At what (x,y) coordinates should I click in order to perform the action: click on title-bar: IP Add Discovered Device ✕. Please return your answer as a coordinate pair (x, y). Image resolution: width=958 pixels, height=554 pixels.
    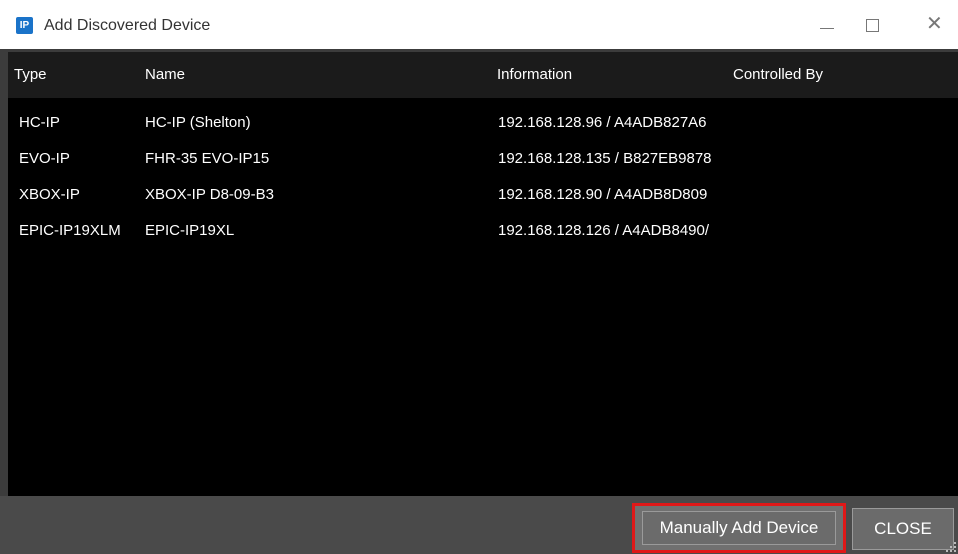
    Looking at the image, I should click on (479, 24).